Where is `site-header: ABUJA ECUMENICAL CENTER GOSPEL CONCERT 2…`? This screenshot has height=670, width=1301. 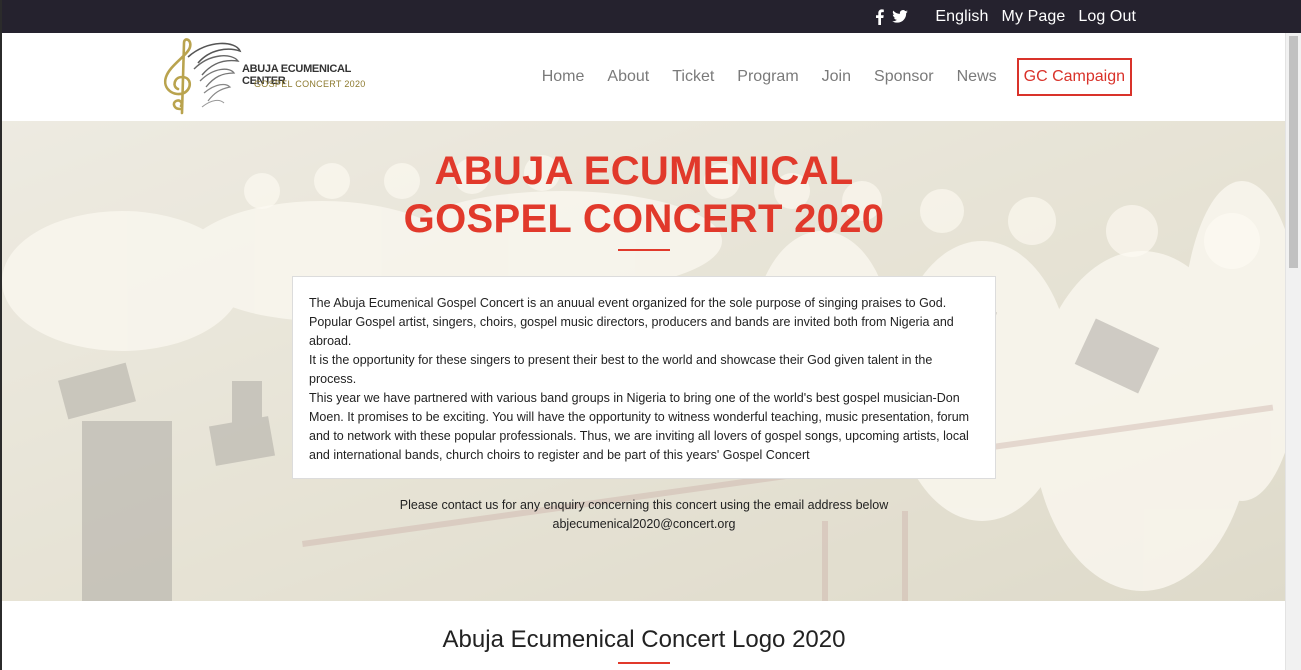 site-header: ABUJA ECUMENICAL CENTER GOSPEL CONCERT 2… is located at coordinates (644, 77).